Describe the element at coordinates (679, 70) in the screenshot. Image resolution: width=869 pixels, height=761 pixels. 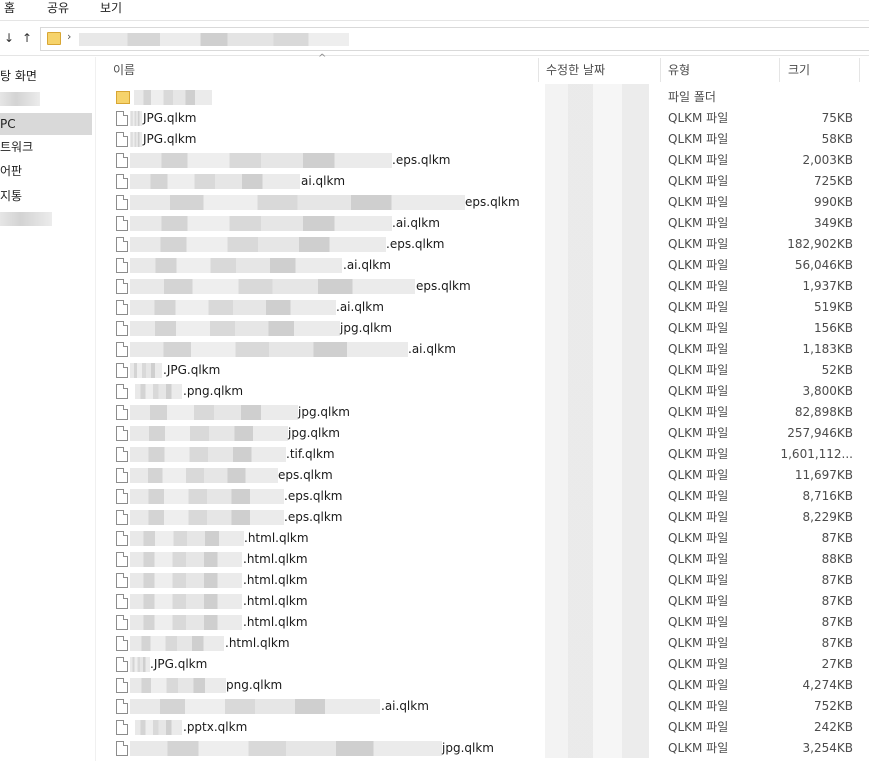
I see `column-header-type: 유형` at that location.